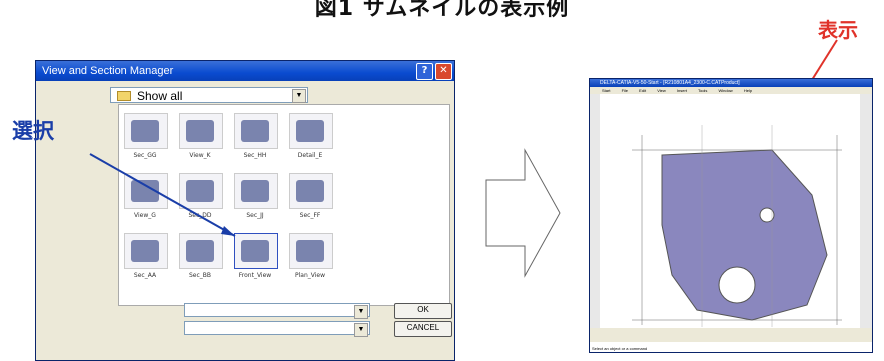 The height and width of the screenshot is (361, 884). I want to click on thumbnail-label: Plan_View, so click(309, 275).